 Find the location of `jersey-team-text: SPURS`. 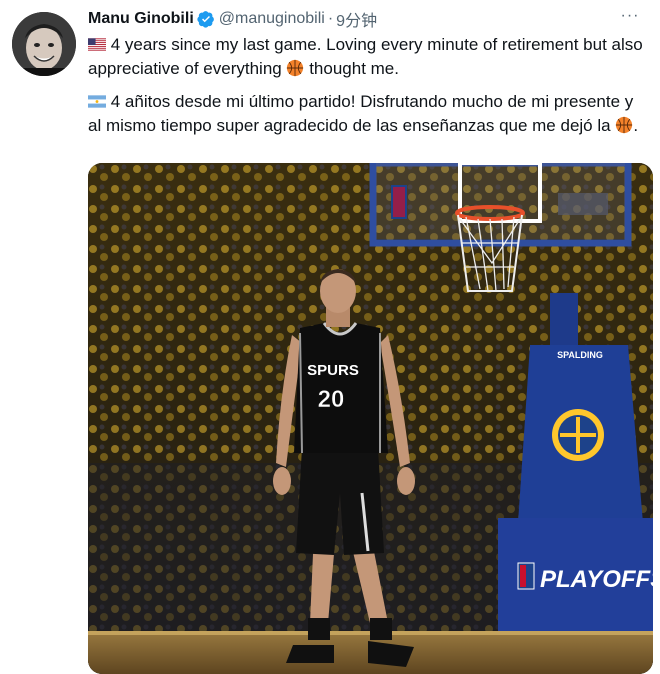

jersey-team-text: SPURS is located at coordinates (333, 370).